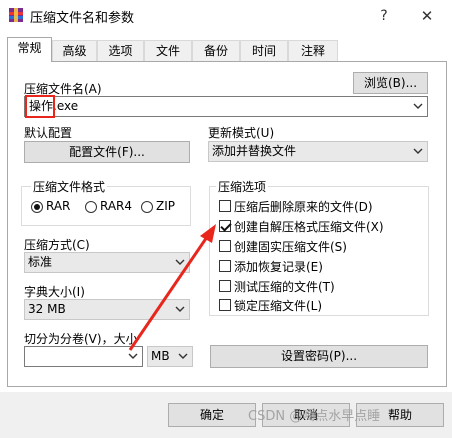 The width and height of the screenshot is (452, 438). Describe the element at coordinates (47, 309) in the screenshot. I see `dict-value: 32 MB` at that location.